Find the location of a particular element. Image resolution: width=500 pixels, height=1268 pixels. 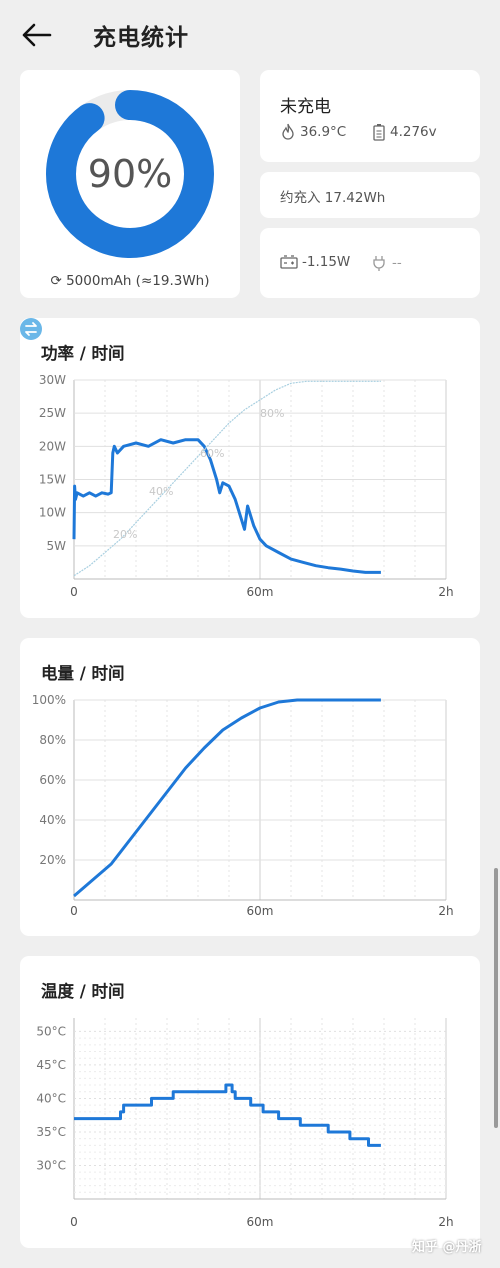

battery-current-icon is located at coordinates (289, 262).